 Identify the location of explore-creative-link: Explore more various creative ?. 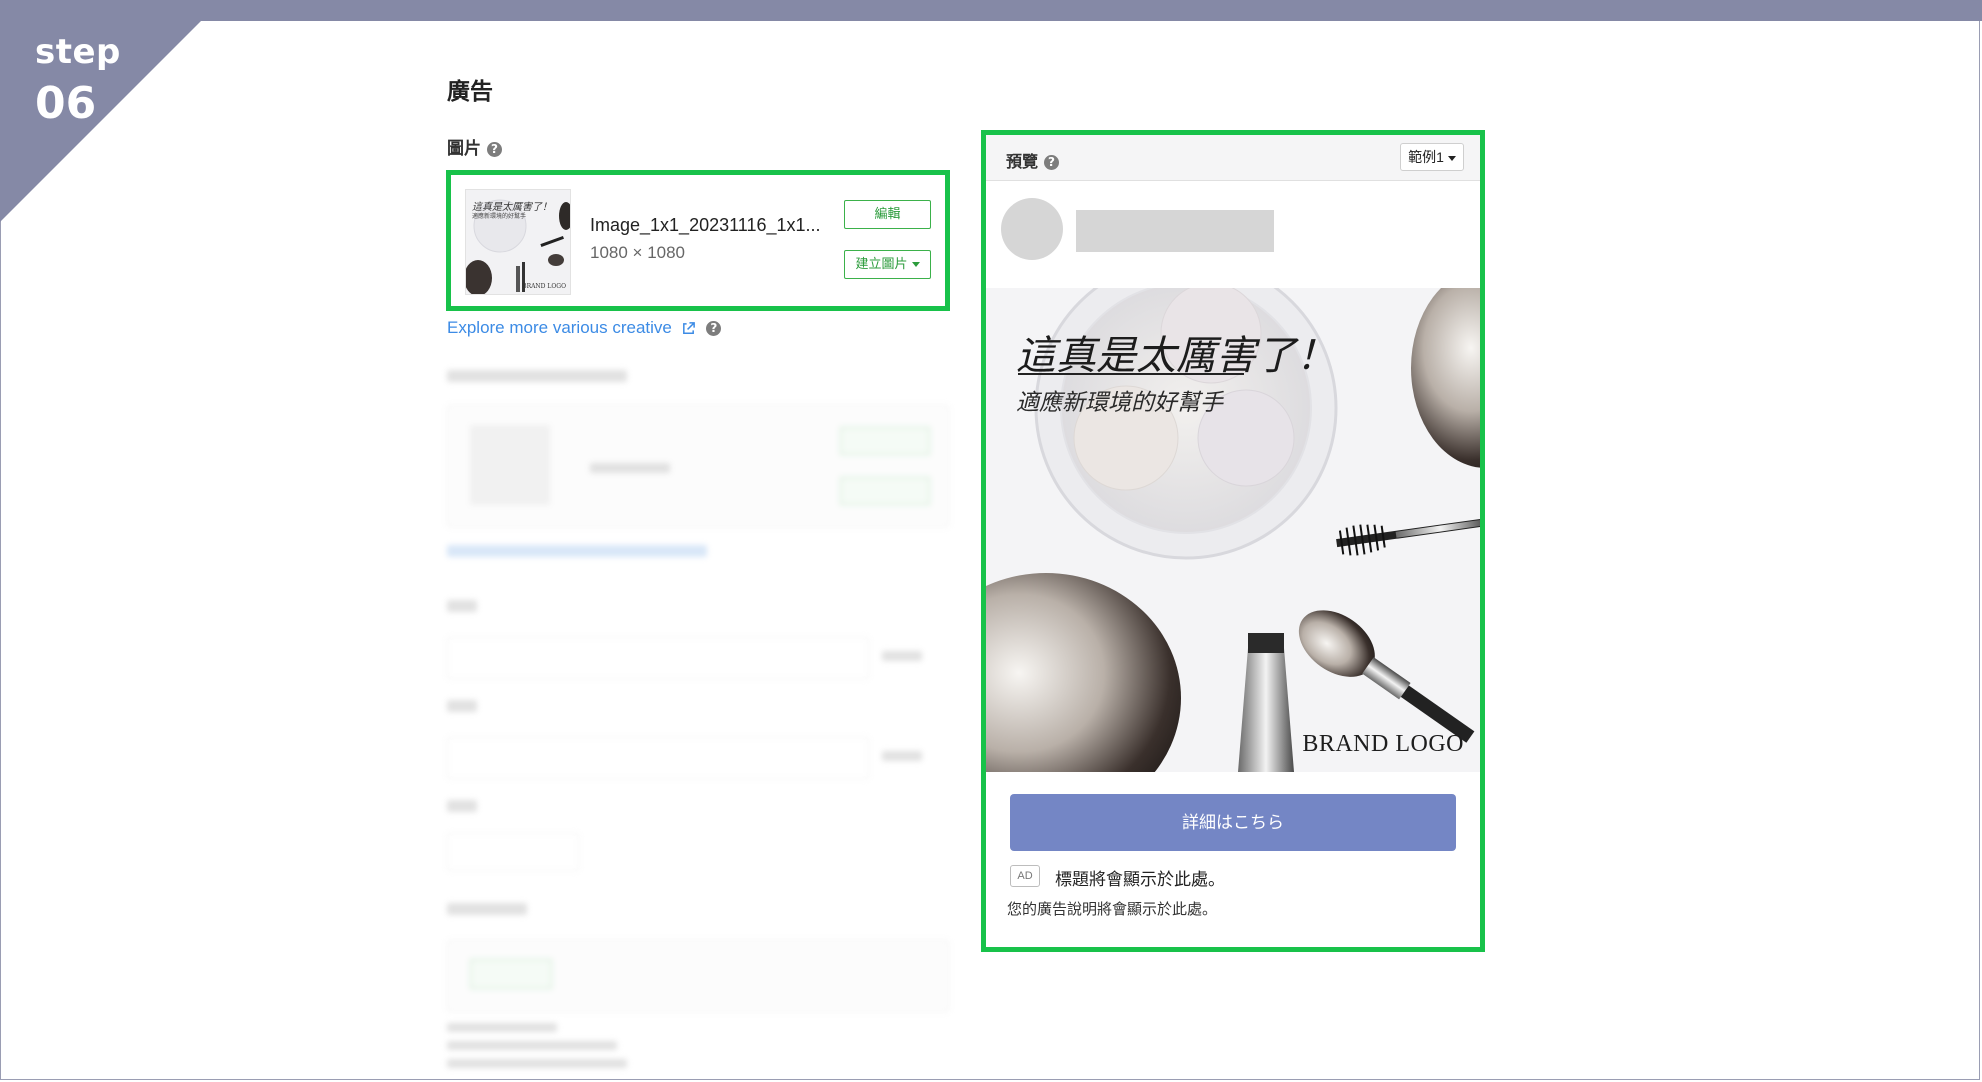
(584, 328).